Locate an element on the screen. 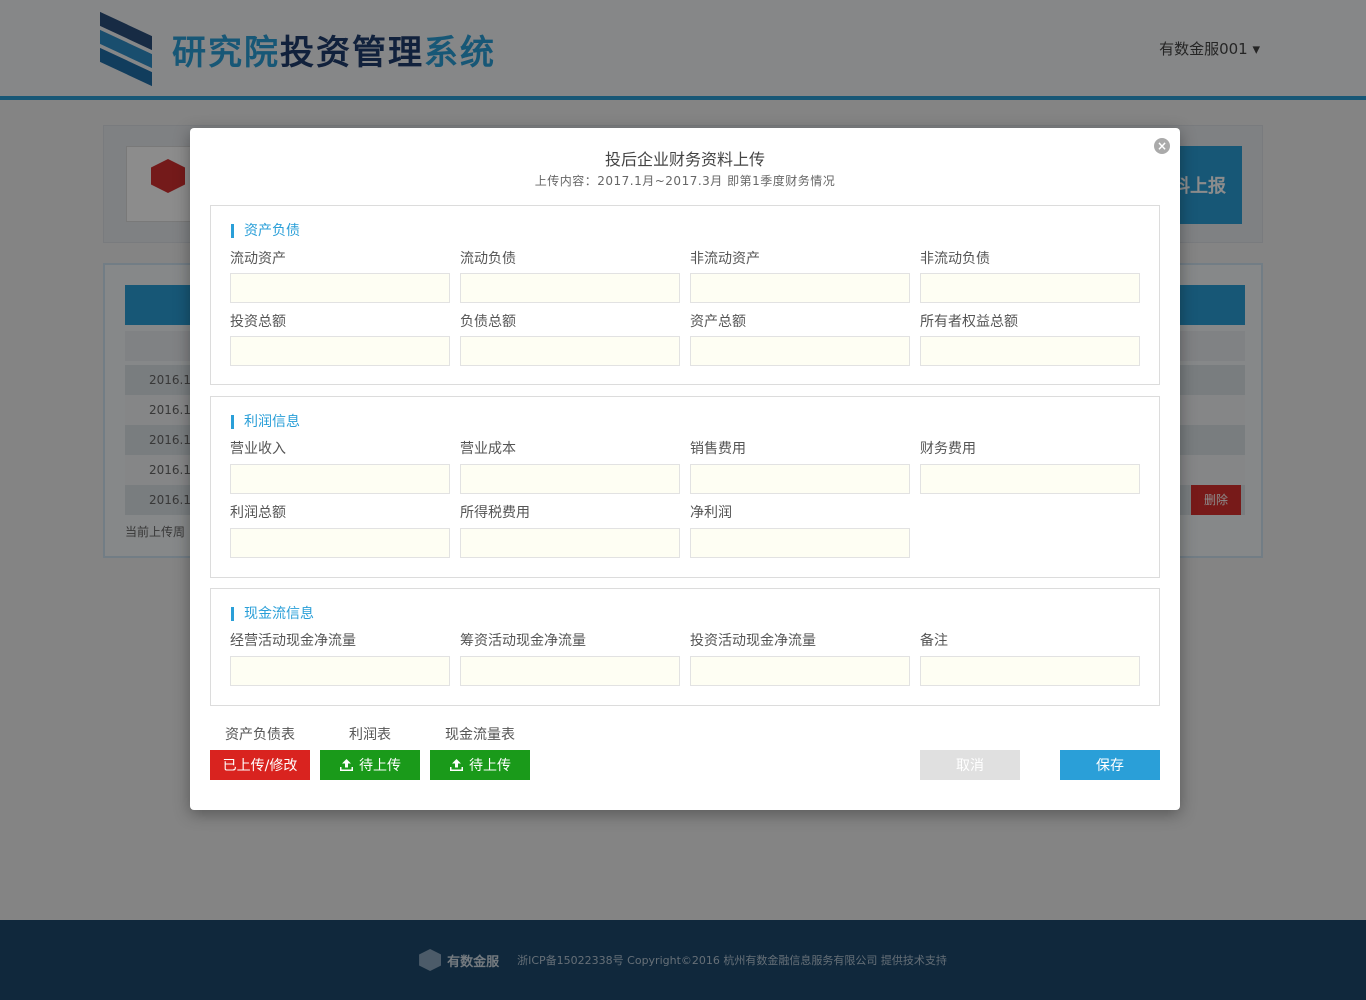 The width and height of the screenshot is (1366, 1000). total-investment-input is located at coordinates (340, 351).